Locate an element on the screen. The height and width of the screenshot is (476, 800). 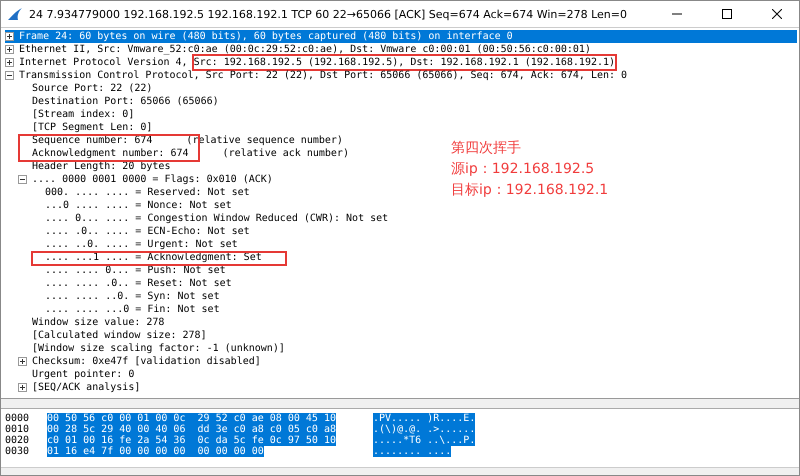
hex-bytes: 01 16 e4 7f 00 00 00 00 00 00 00 00 is located at coordinates (155, 451).